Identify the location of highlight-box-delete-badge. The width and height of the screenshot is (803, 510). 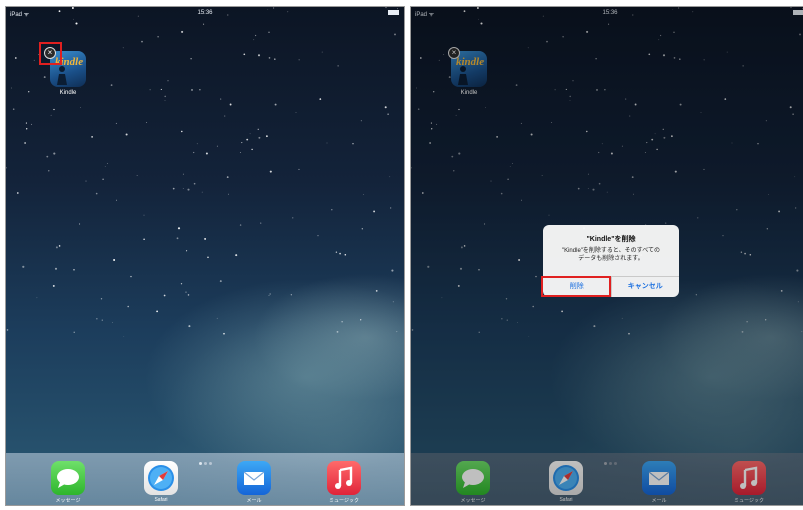
(50, 53).